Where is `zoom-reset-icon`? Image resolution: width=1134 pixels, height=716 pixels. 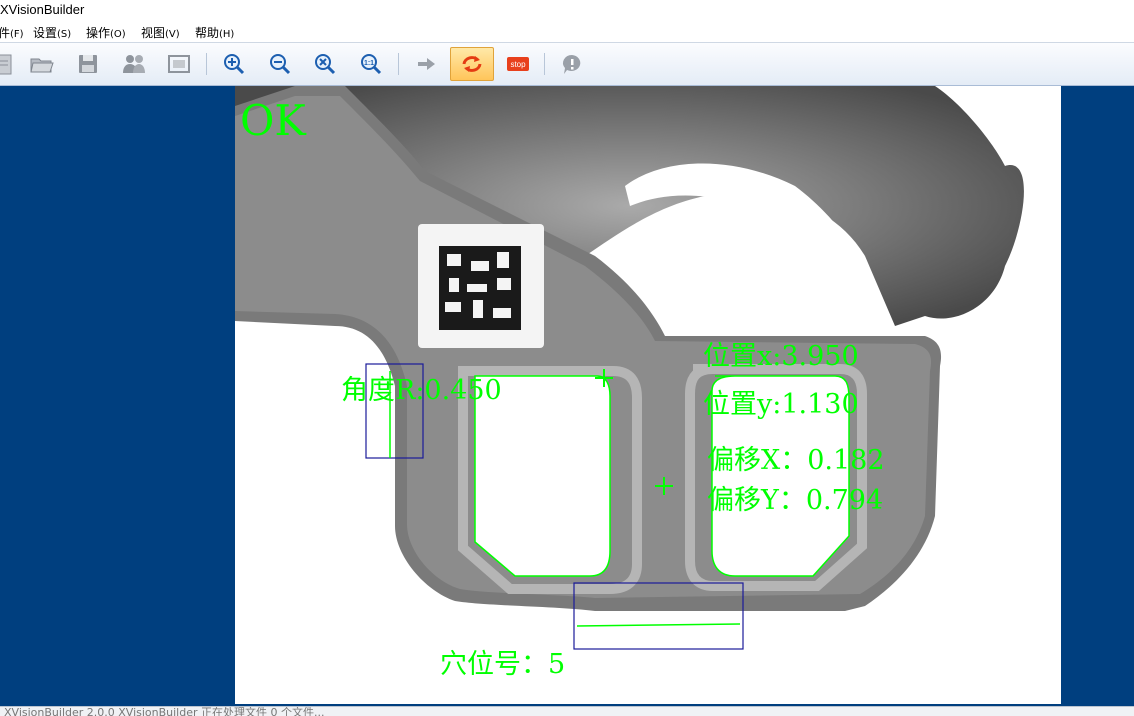 zoom-reset-icon is located at coordinates (325, 64).